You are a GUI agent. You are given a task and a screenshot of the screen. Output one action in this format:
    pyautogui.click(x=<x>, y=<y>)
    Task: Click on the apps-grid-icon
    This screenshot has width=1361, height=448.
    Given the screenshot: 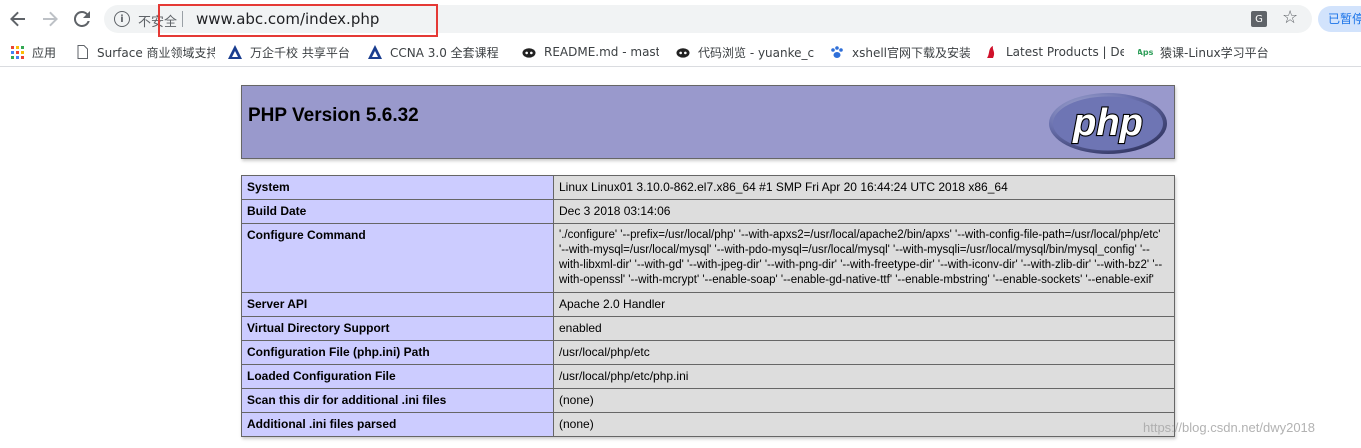 What is the action you would take?
    pyautogui.click(x=17, y=52)
    